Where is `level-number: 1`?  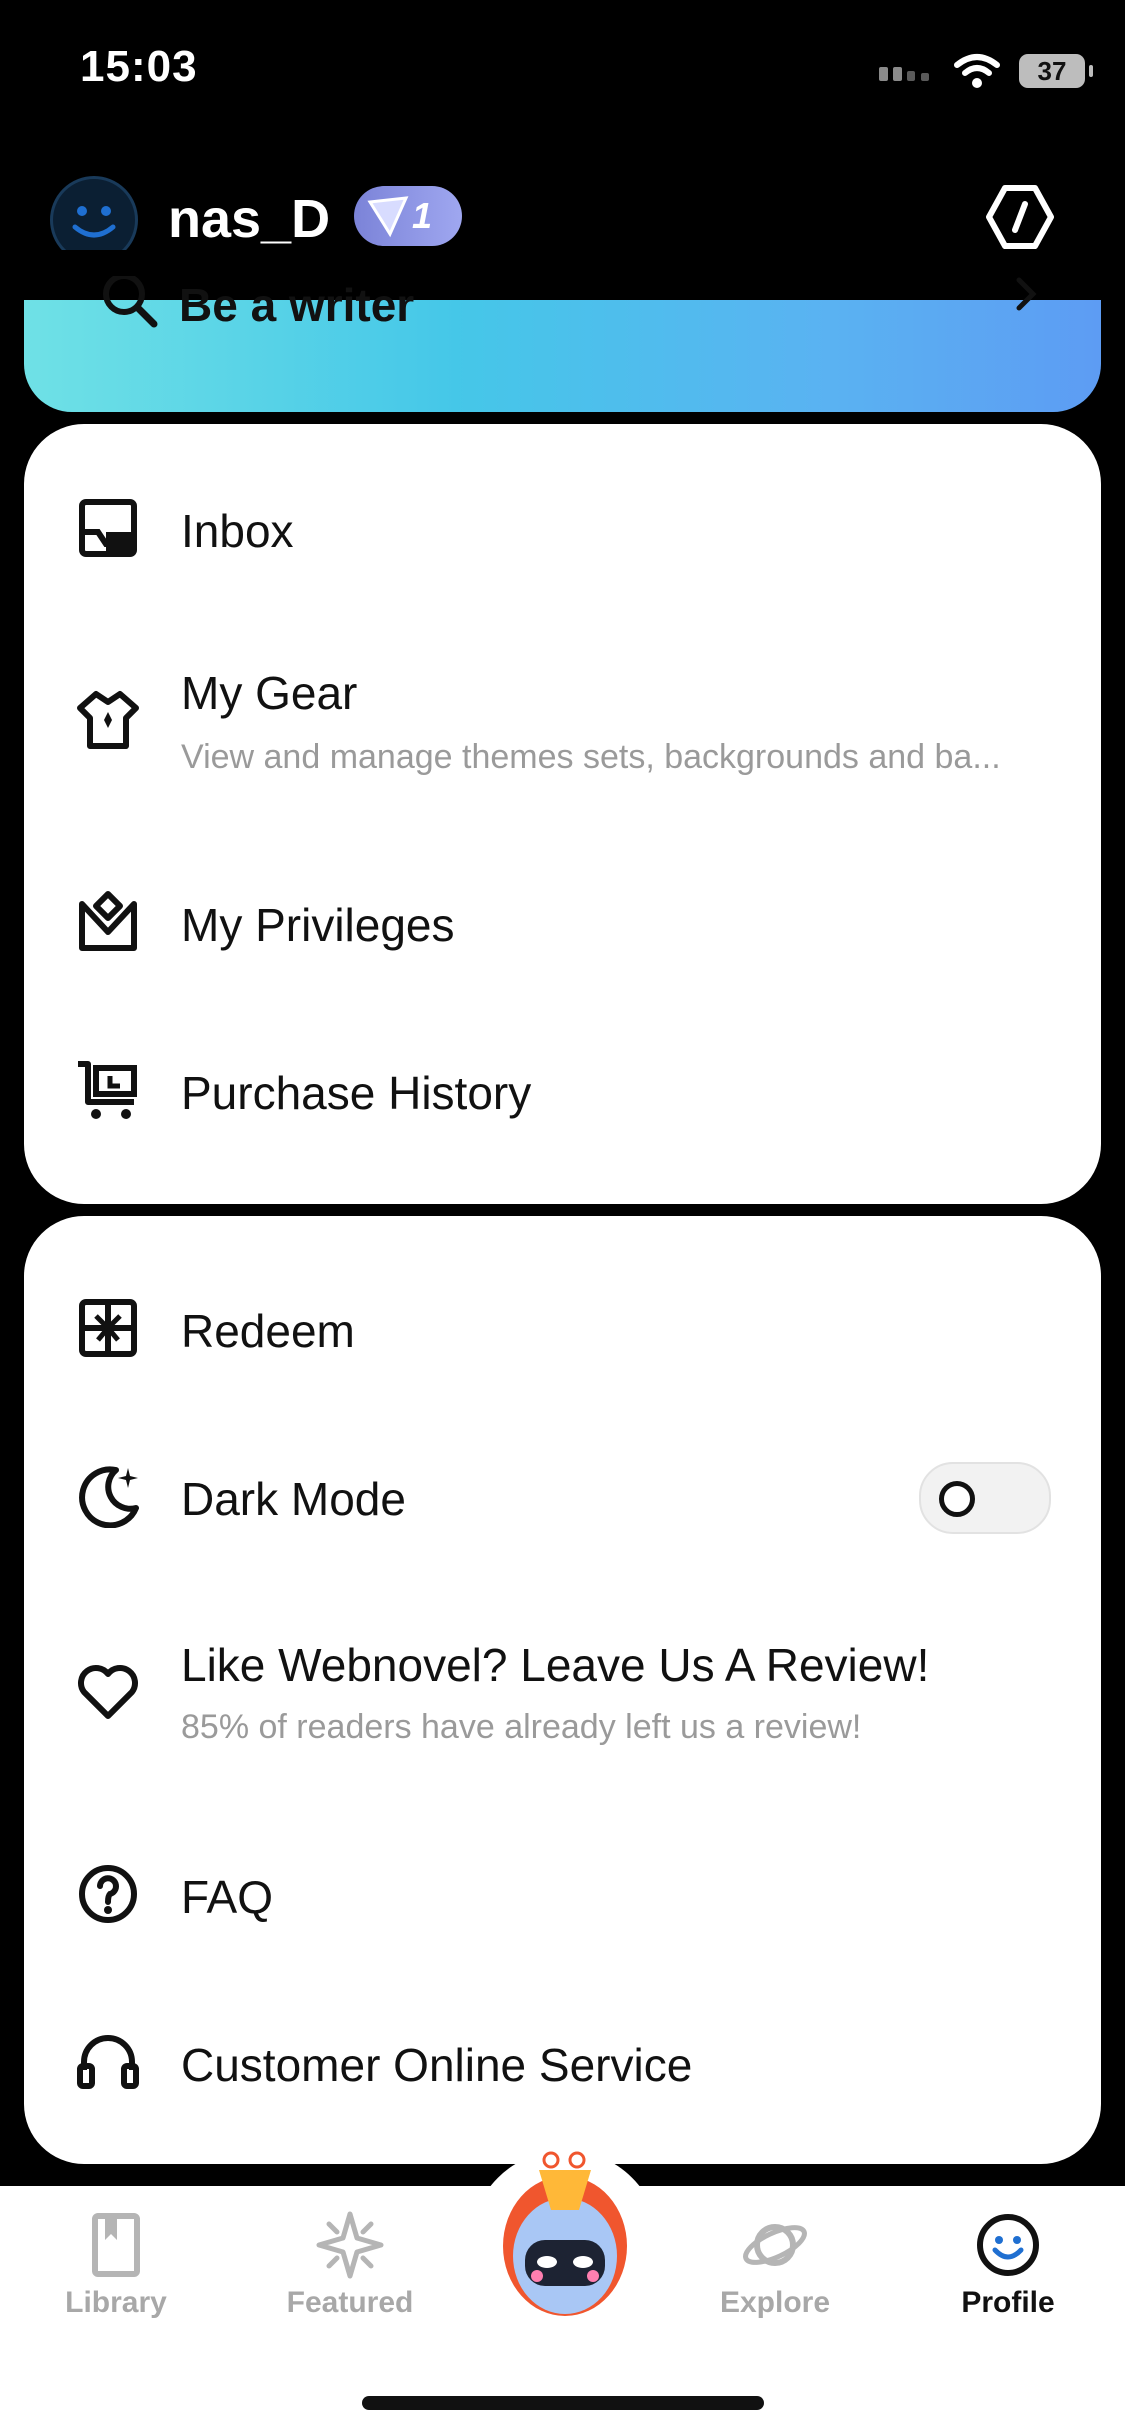
level-number: 1 is located at coordinates (422, 215).